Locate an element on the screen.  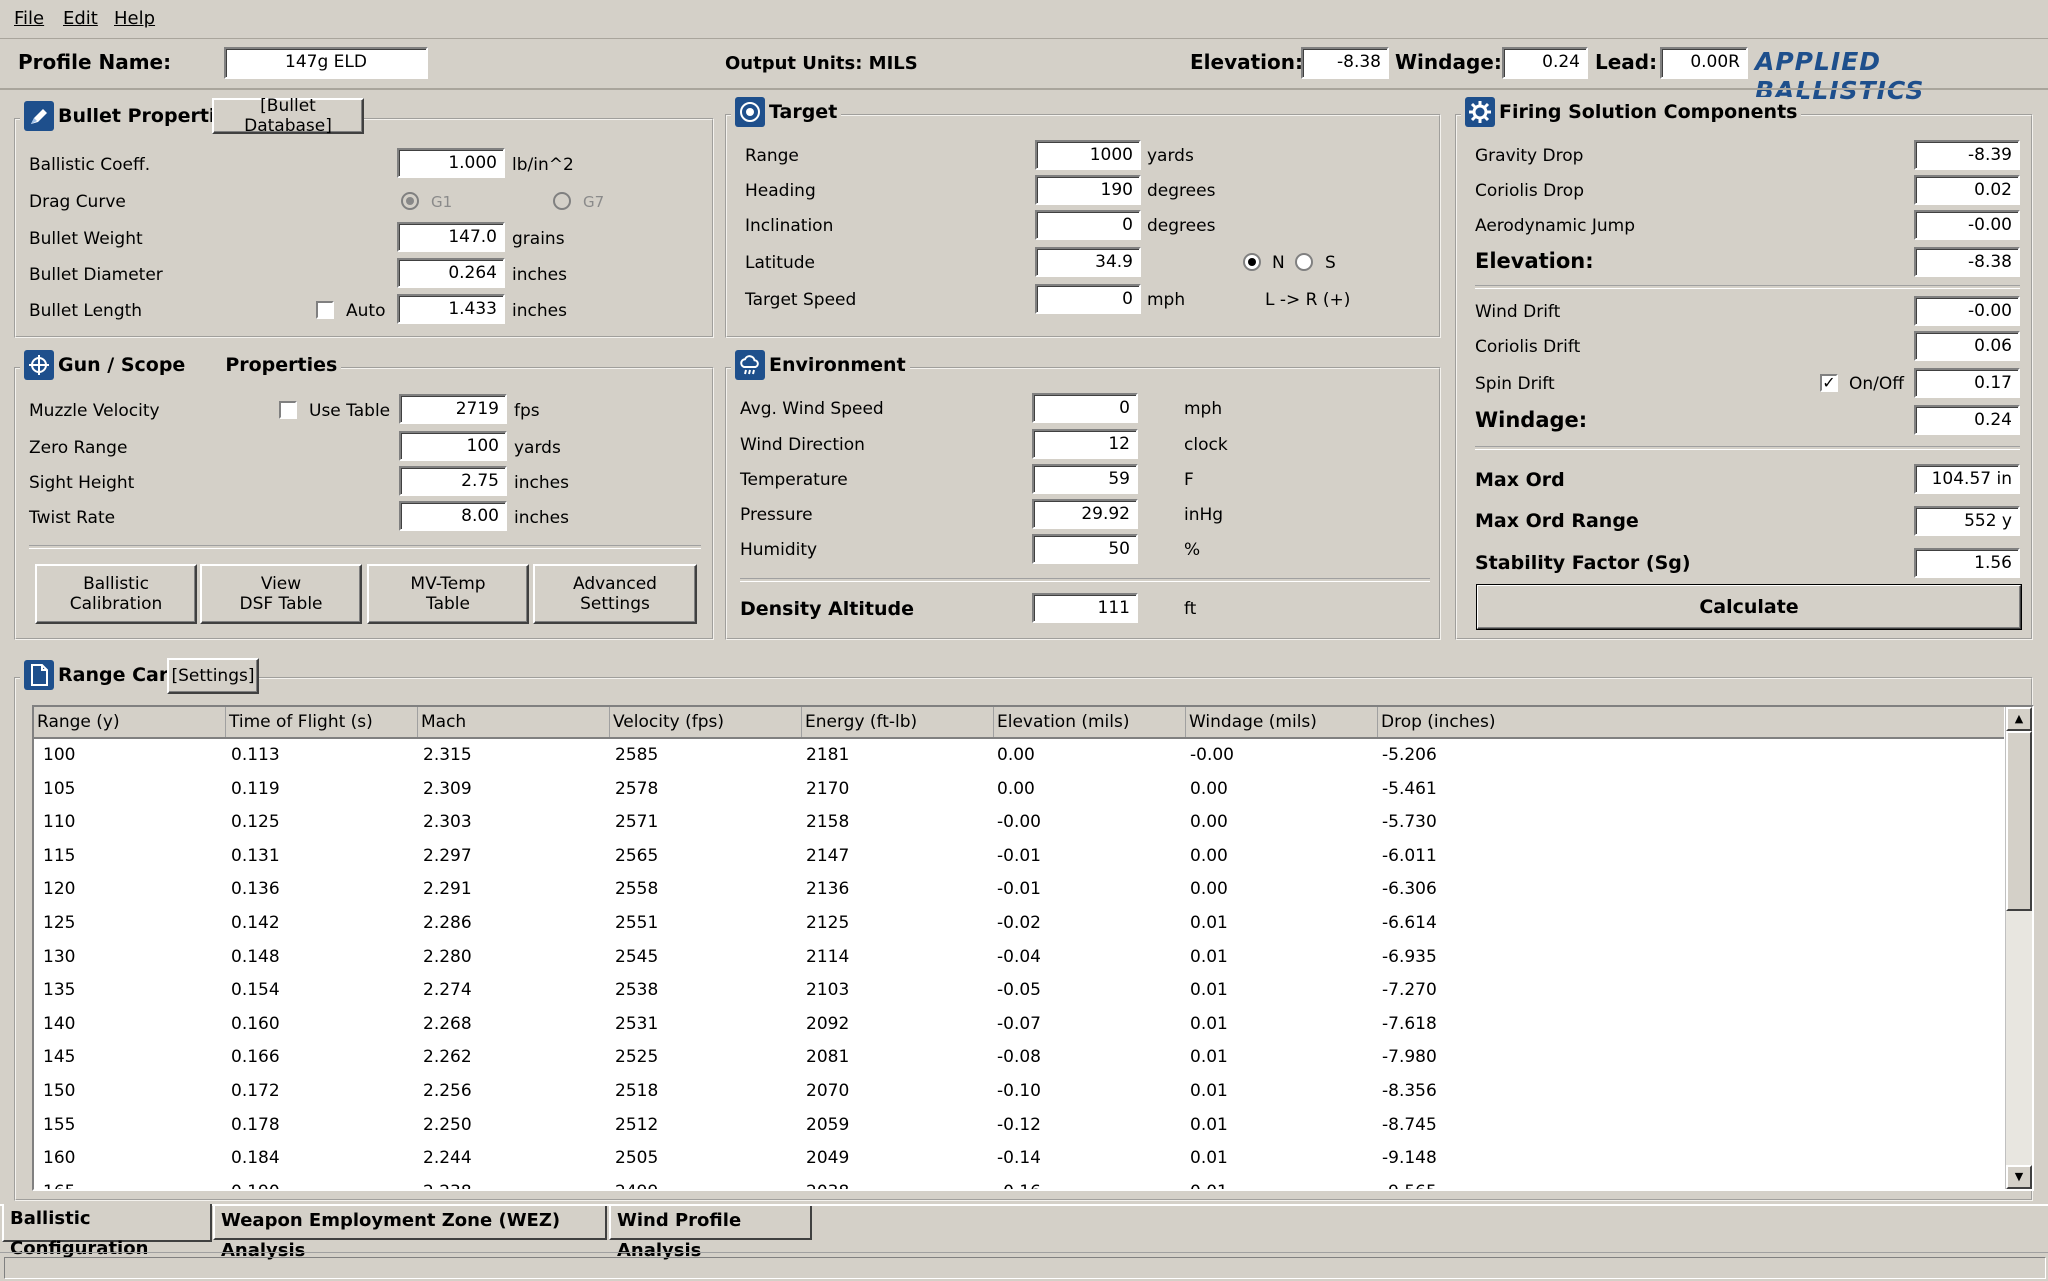
temperature-unit: F is located at coordinates (1189, 480).